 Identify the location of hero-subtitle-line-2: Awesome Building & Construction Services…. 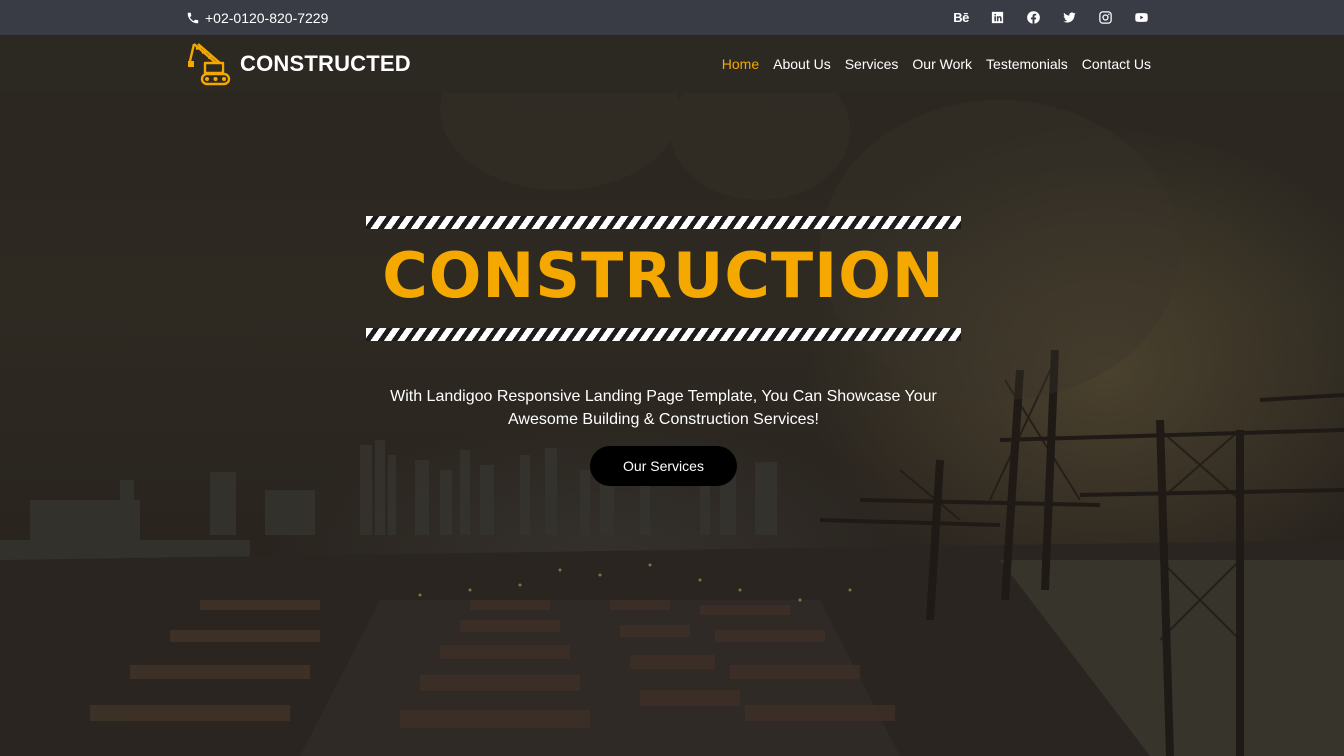
(663, 419).